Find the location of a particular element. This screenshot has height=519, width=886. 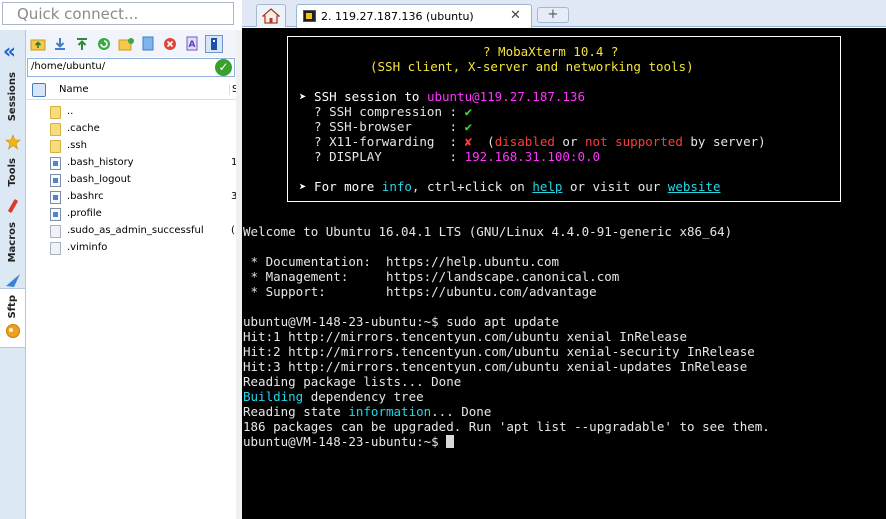

home-icon is located at coordinates (271, 16).